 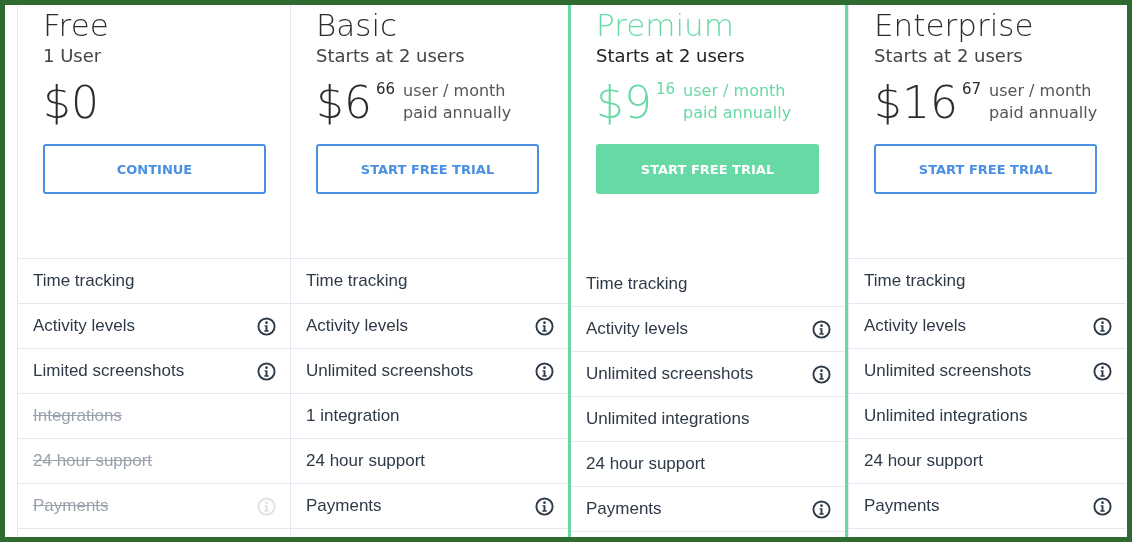 I want to click on plan-name: Free, so click(x=76, y=25).